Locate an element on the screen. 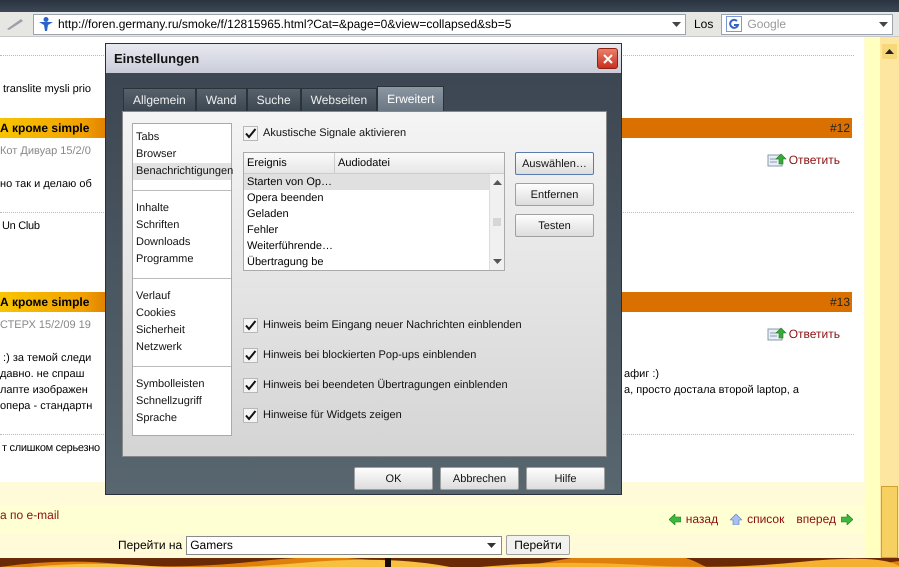 The height and width of the screenshot is (567, 899). post-text: афиг :) is located at coordinates (642, 374).